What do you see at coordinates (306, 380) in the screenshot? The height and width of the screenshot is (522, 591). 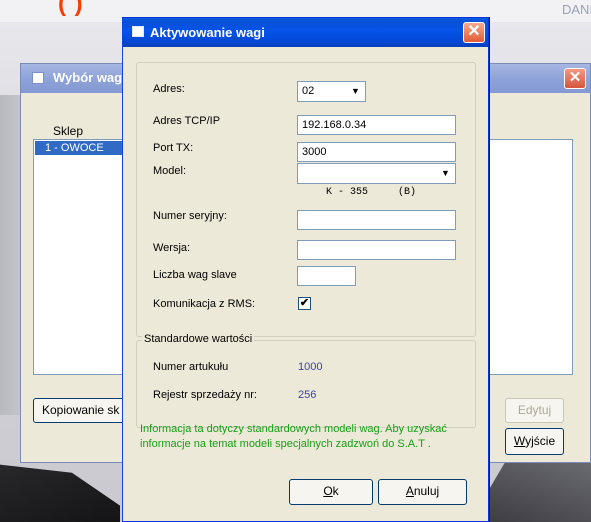 I see `standard-values-group: Standardowe wartości` at bounding box center [306, 380].